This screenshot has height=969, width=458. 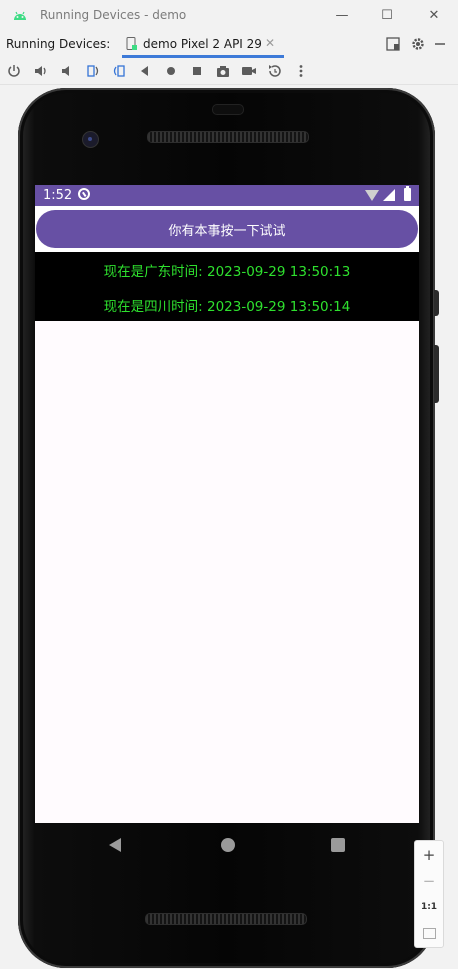 What do you see at coordinates (90, 139) in the screenshot?
I see `front-camera-icon` at bounding box center [90, 139].